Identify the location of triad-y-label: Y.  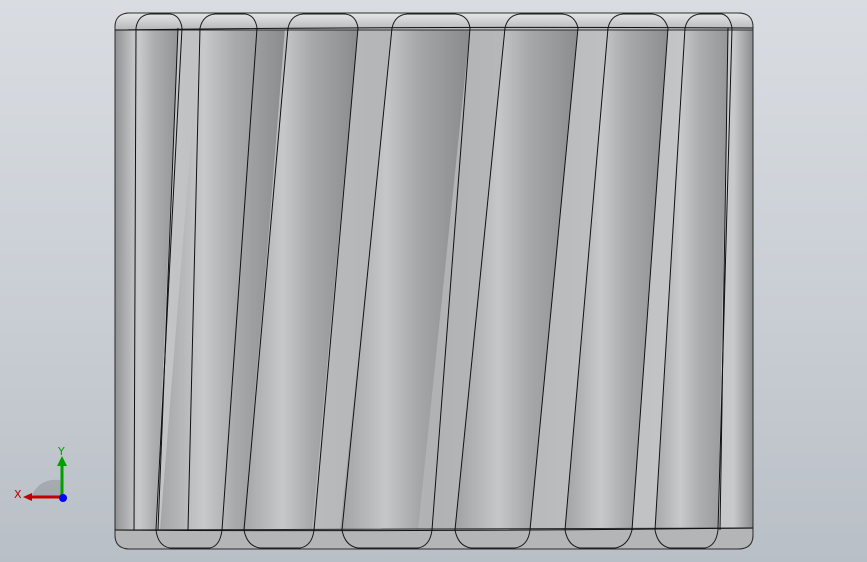
(61, 451).